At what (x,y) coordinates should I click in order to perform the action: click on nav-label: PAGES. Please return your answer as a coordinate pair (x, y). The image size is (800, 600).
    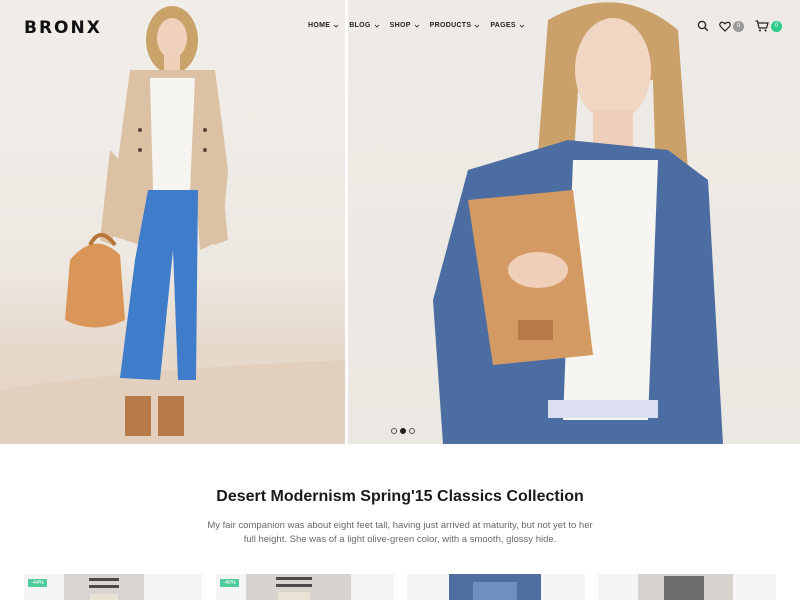
    Looking at the image, I should click on (503, 25).